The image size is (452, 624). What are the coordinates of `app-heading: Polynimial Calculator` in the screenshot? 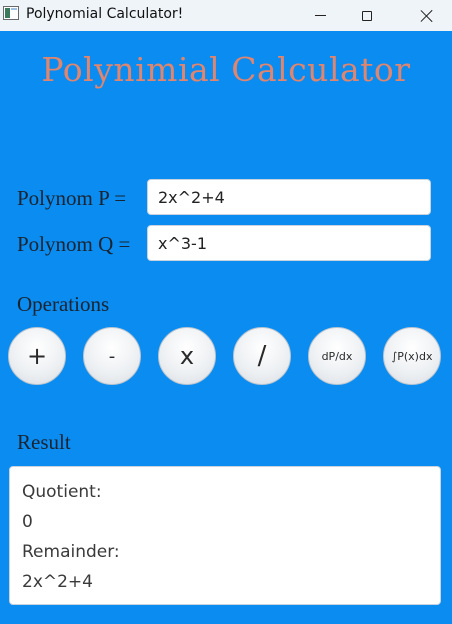 It's located at (226, 69).